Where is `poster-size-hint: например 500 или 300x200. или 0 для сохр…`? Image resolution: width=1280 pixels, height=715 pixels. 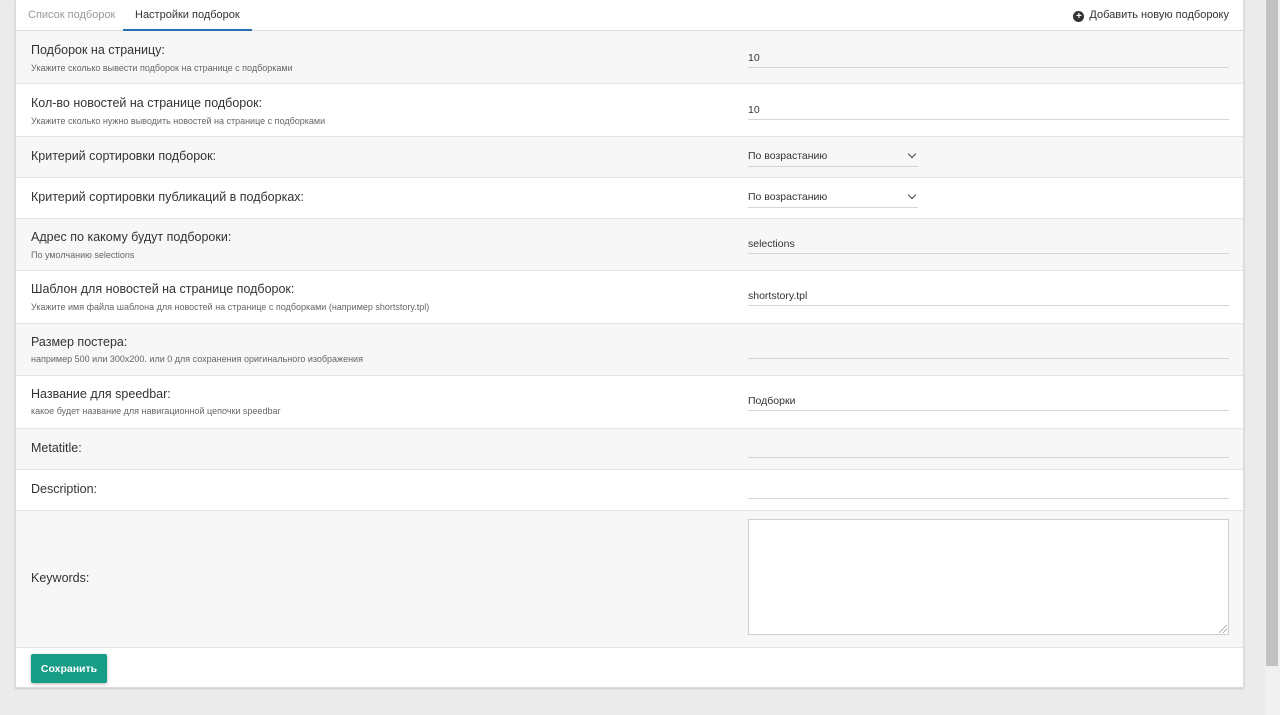
poster-size-hint: например 500 или 300x200. или 0 для сохр… is located at coordinates (197, 359).